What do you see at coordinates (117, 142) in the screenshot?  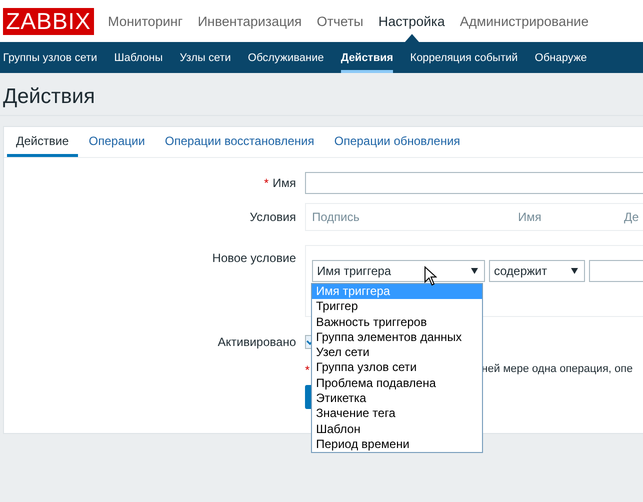 I see `tab: Операции` at bounding box center [117, 142].